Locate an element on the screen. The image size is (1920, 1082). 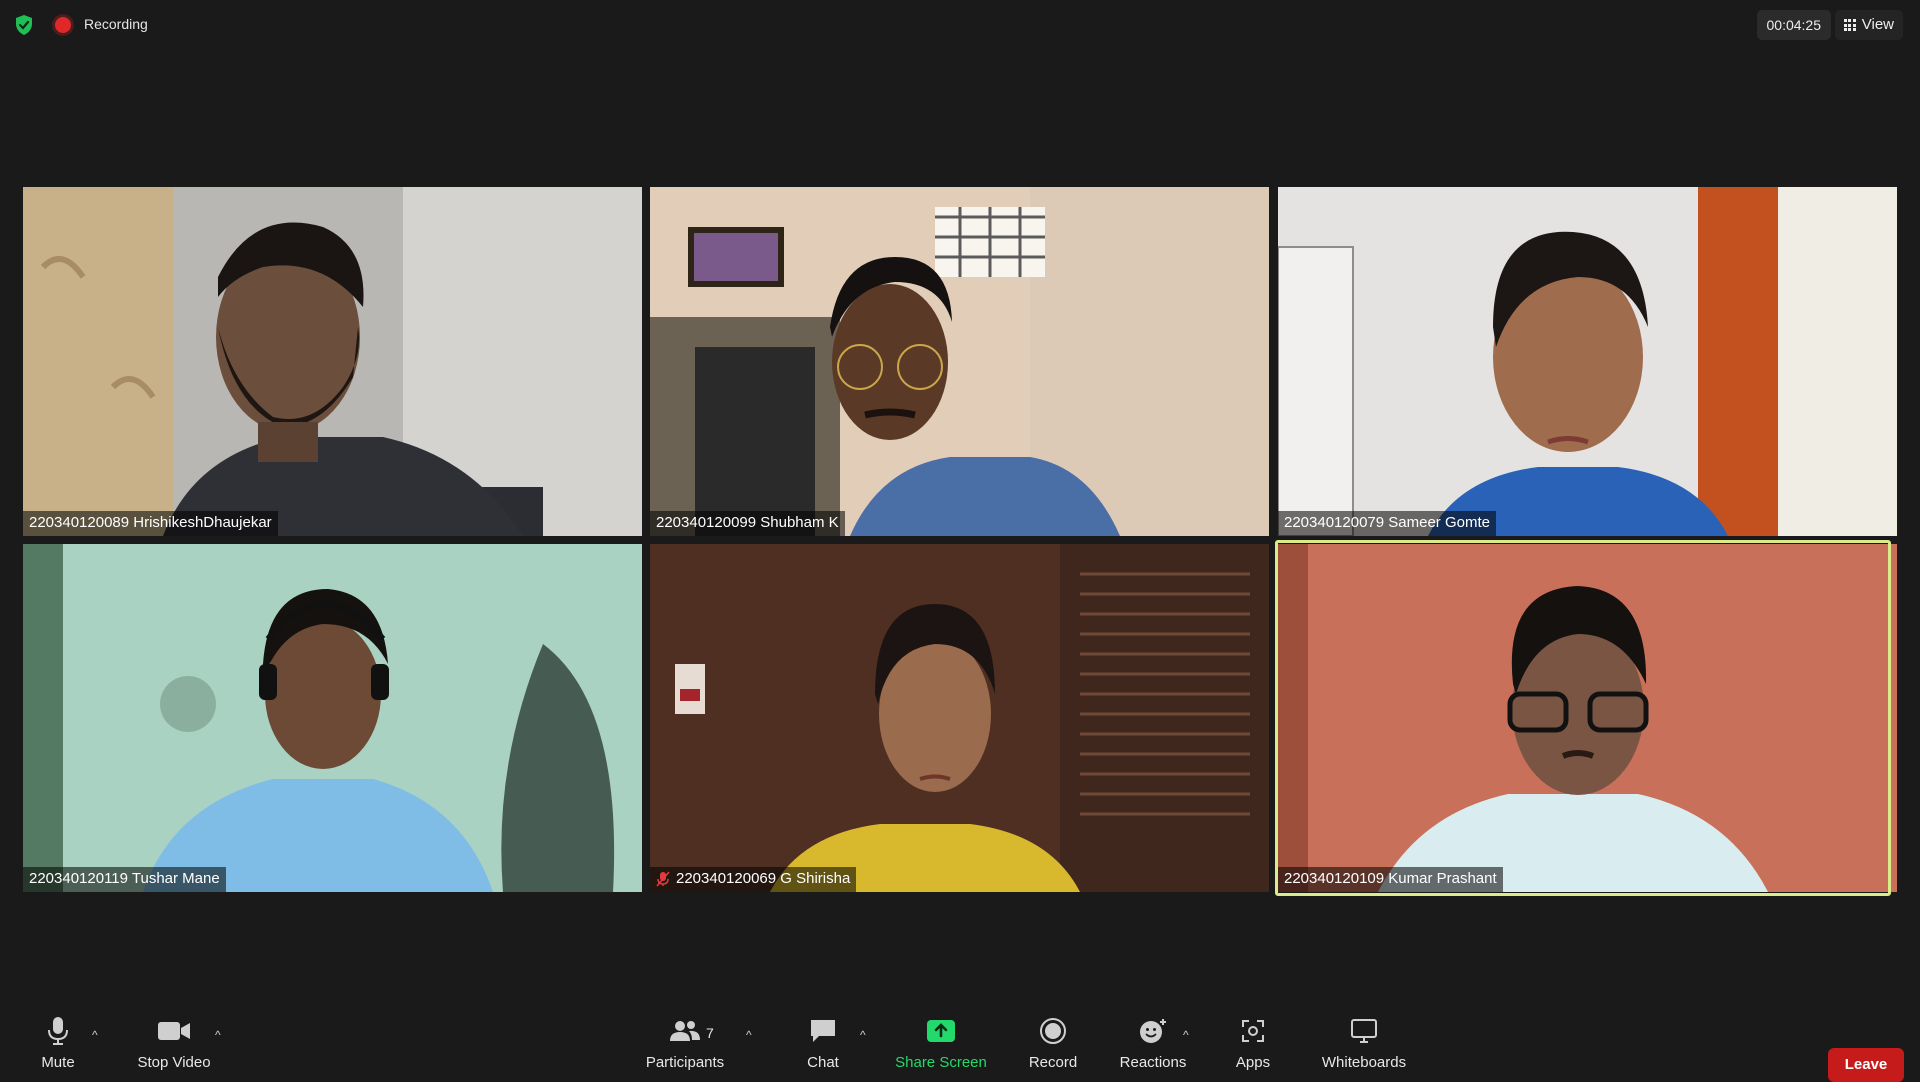
participants-button: Participants is located at coordinates (685, 1043).